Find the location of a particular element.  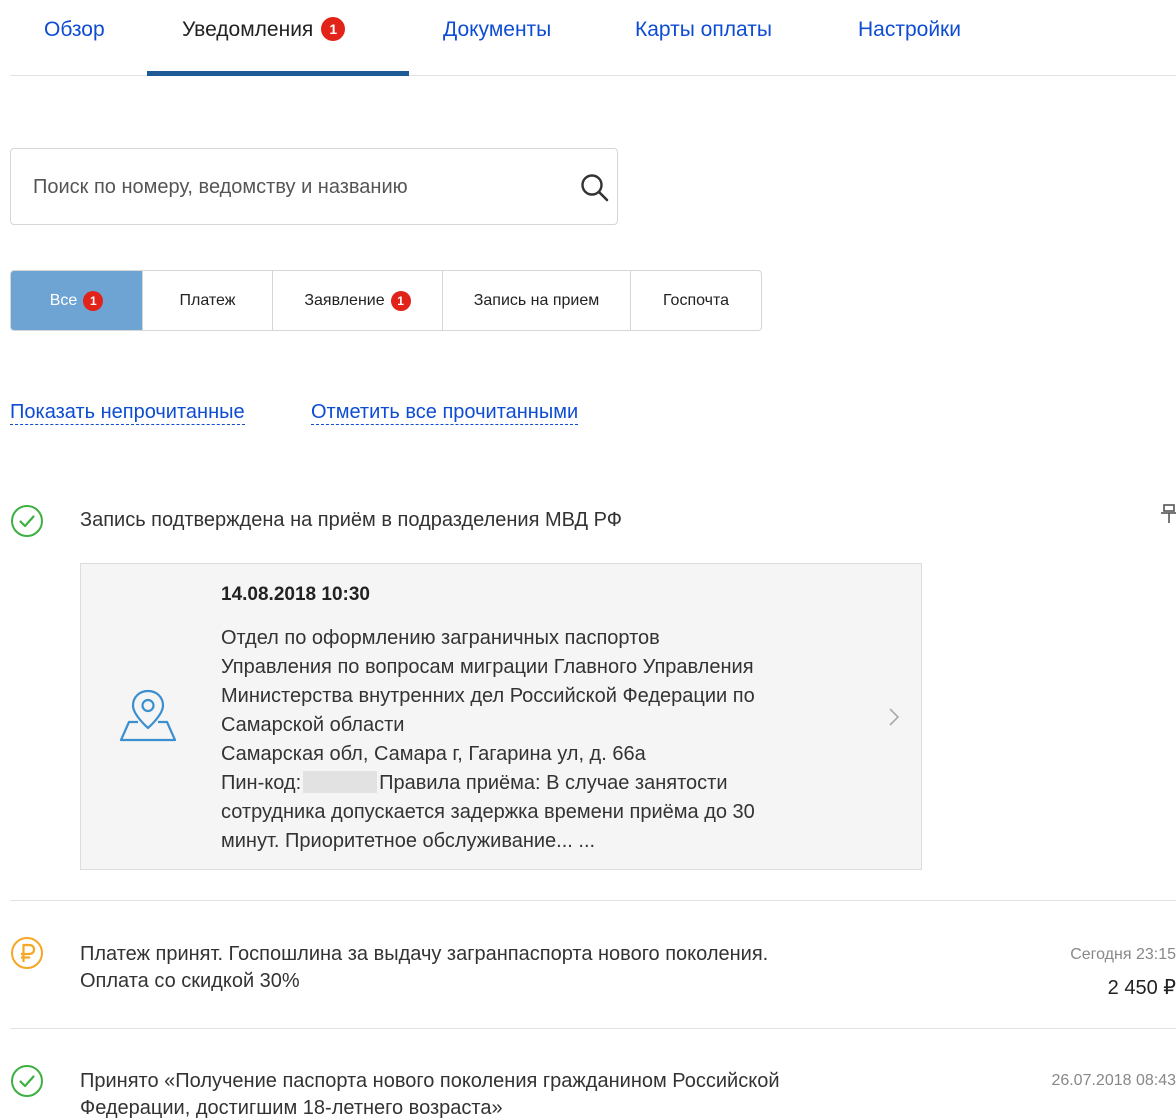

filter-label: Запись на прием is located at coordinates (536, 300).